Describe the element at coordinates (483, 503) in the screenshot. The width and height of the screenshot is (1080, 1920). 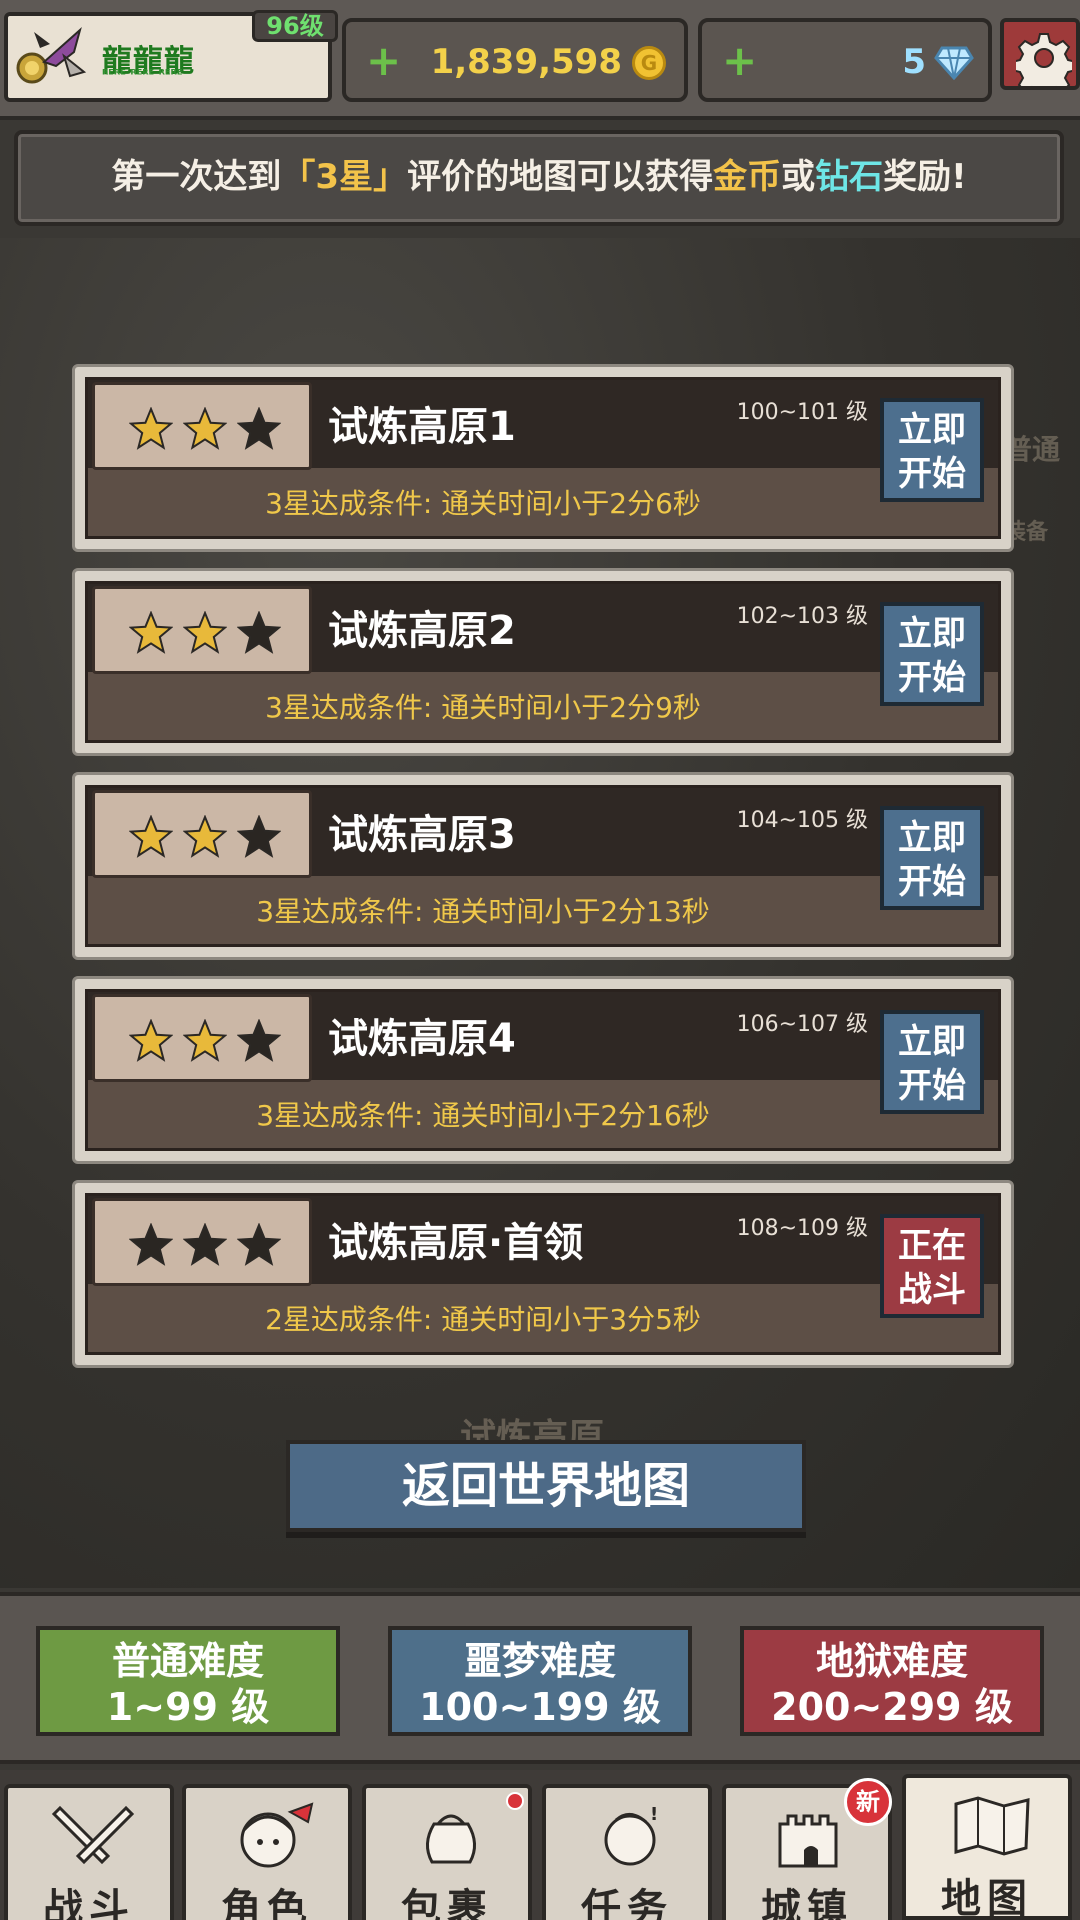
I see `stage-condition: 3星达成条件: 通关时间小于2分6秒` at that location.